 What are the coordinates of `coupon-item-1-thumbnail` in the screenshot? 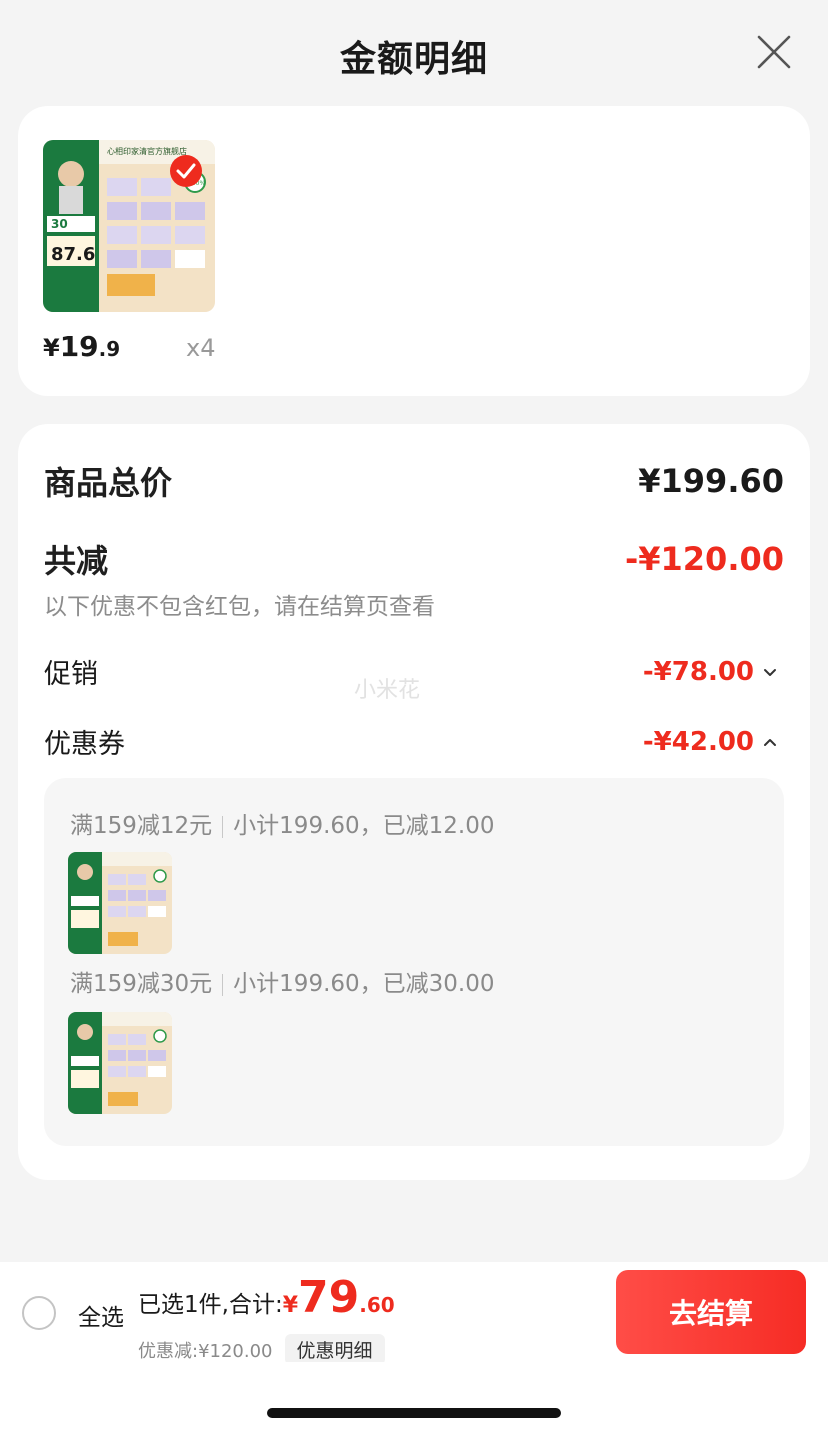 It's located at (120, 903).